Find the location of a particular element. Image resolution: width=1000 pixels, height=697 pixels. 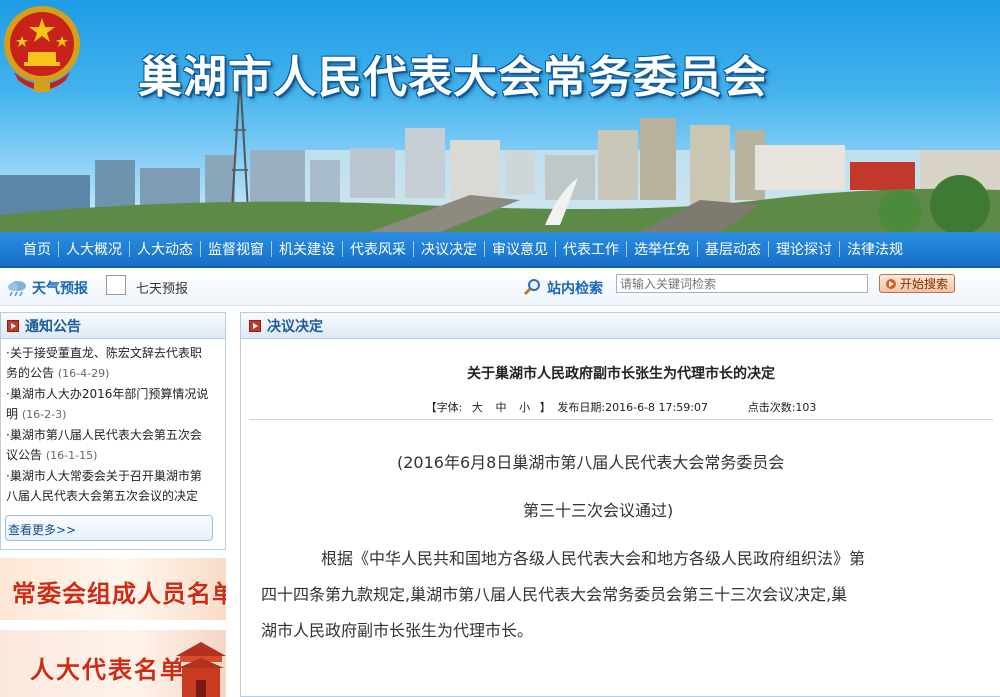

notice-date: (16-1-15) is located at coordinates (71, 455).